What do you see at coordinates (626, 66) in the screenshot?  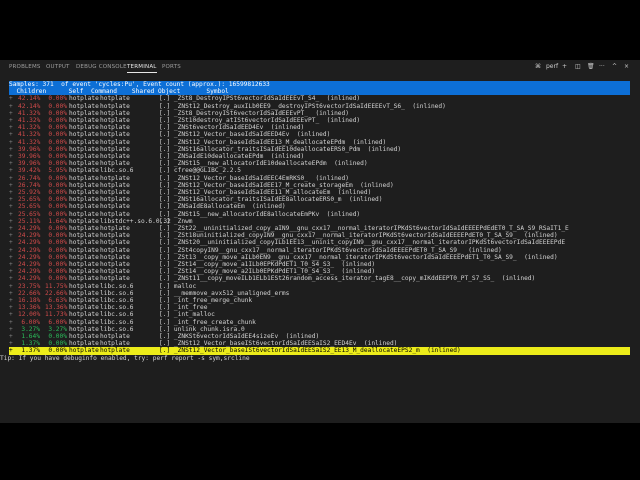 I see `close-panel-icon: ×` at bounding box center [626, 66].